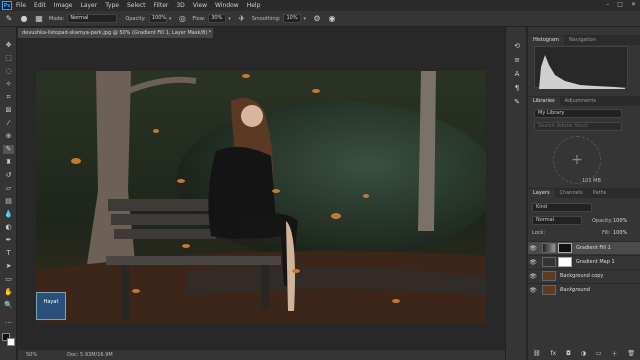  What do you see at coordinates (607, 4) in the screenshot?
I see `minimize-button: –` at bounding box center [607, 4].